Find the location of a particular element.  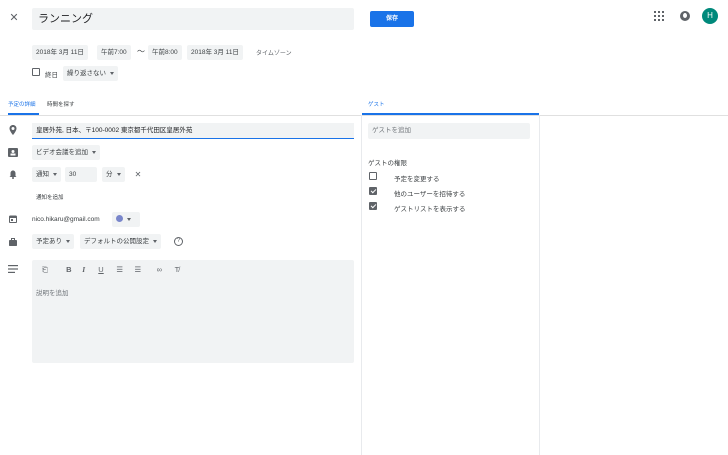

tab-event-details: 予定の詳細 is located at coordinates (22, 104).